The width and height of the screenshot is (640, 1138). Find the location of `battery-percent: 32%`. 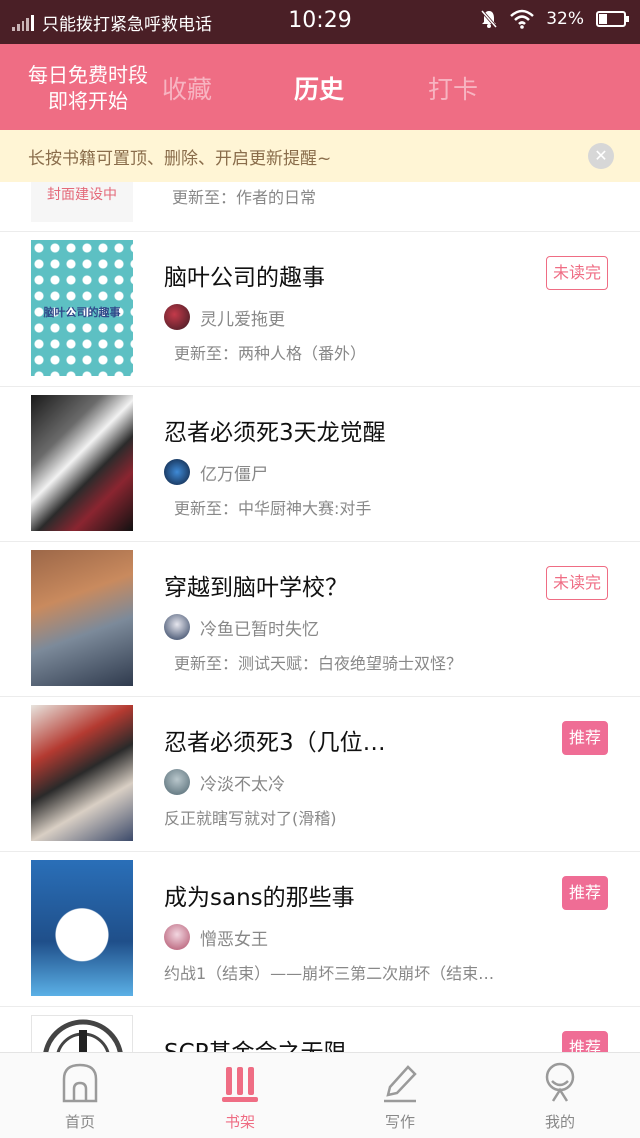

battery-percent: 32% is located at coordinates (565, 19).